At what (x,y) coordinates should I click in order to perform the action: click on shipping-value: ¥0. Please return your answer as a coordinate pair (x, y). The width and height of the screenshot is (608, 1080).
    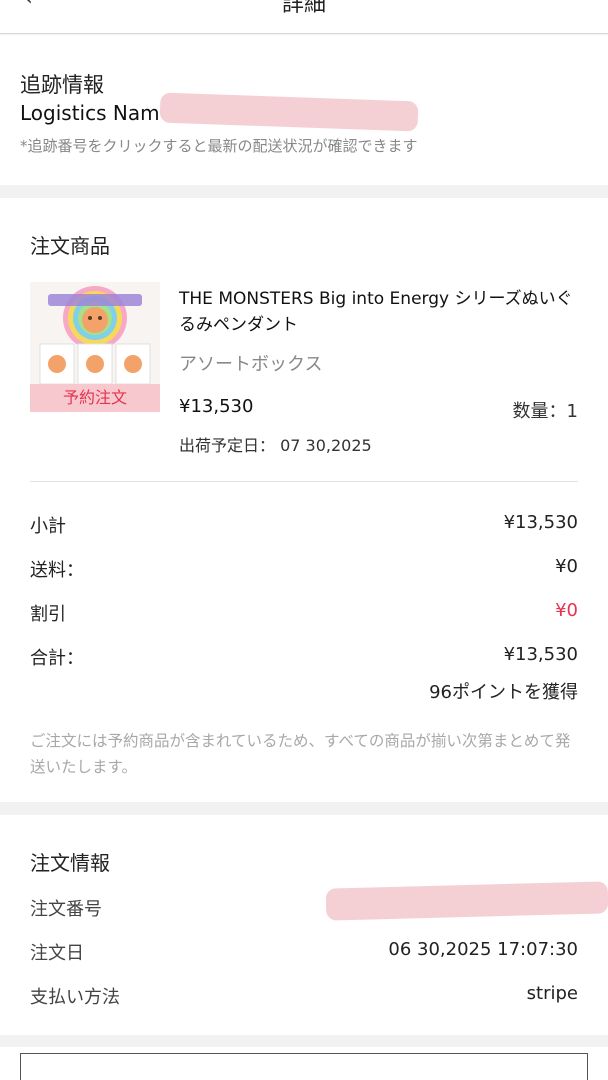
    Looking at the image, I should click on (566, 566).